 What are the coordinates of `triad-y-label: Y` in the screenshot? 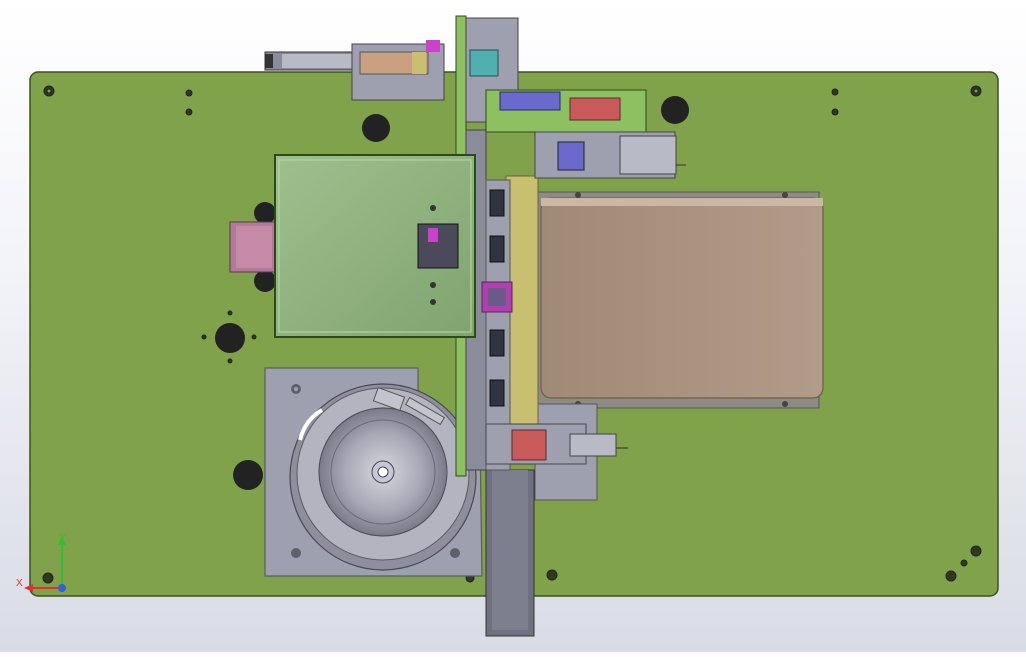 It's located at (62, 538).